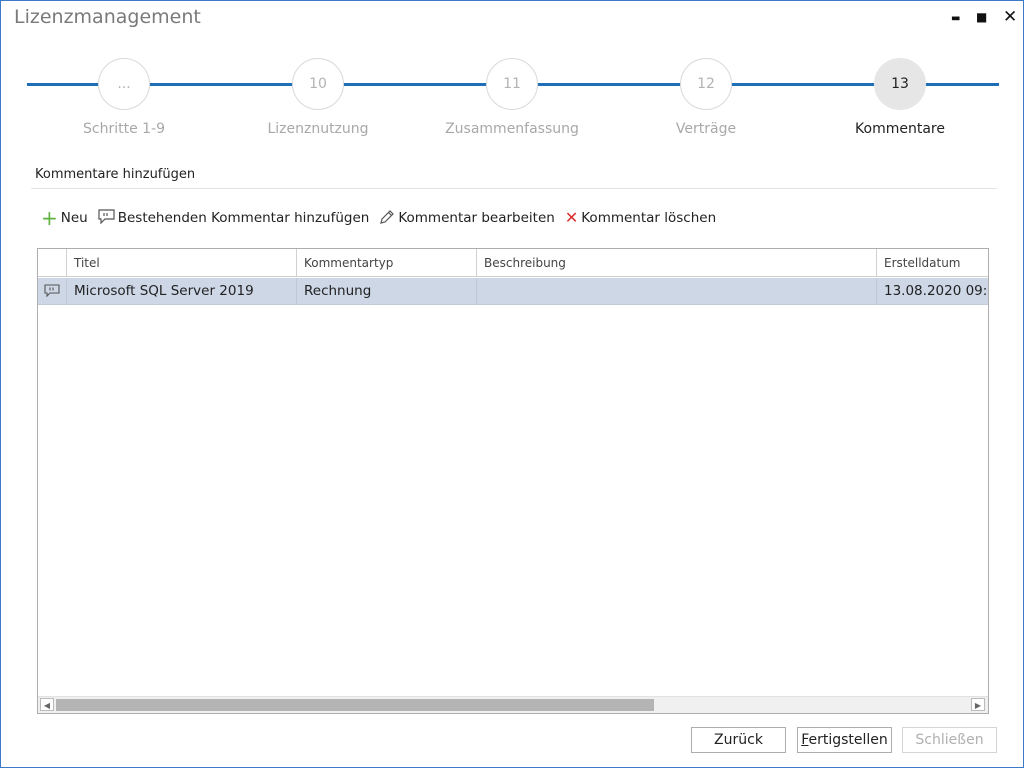 The height and width of the screenshot is (768, 1024). What do you see at coordinates (738, 740) in the screenshot?
I see `back-button: Zurück` at bounding box center [738, 740].